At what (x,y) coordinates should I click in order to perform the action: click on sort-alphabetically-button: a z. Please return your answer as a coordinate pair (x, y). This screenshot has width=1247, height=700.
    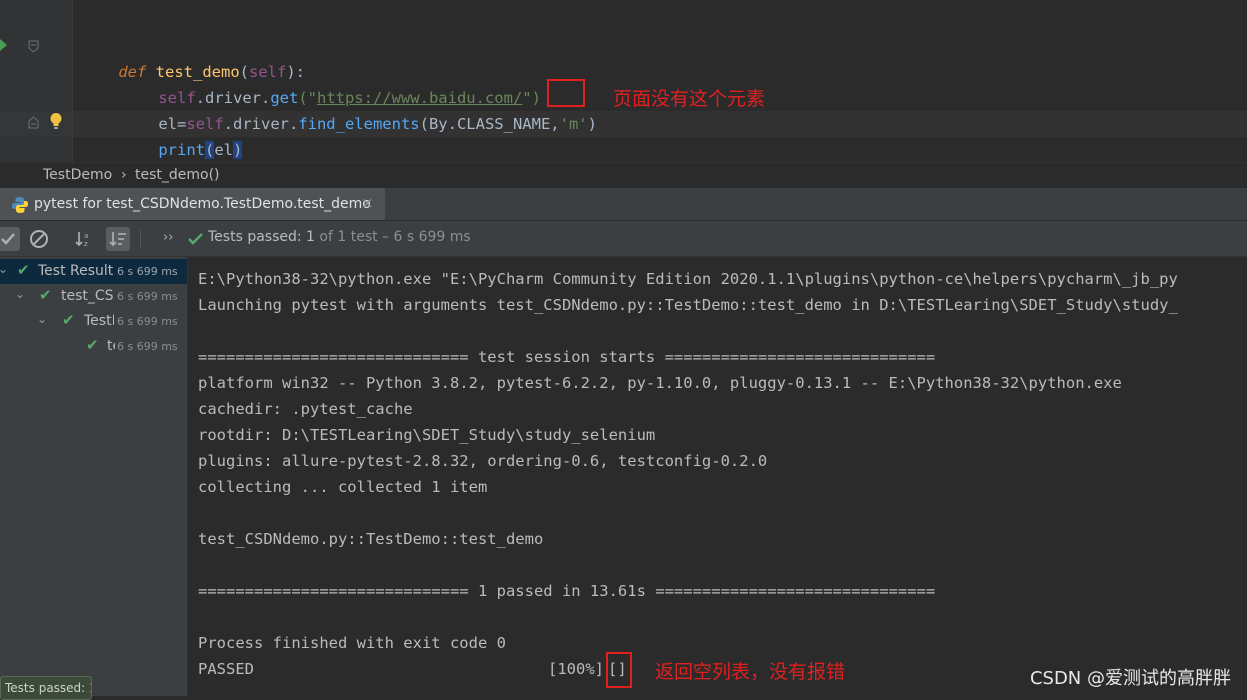
    Looking at the image, I should click on (84, 239).